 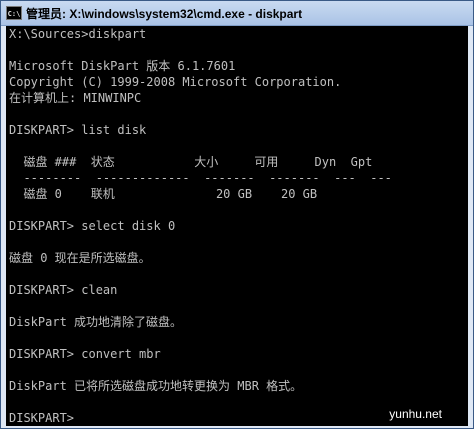 I want to click on console-line: DiskPart 已将所选磁盘成功地转更换为 MBR 格式。, so click(x=156, y=386).